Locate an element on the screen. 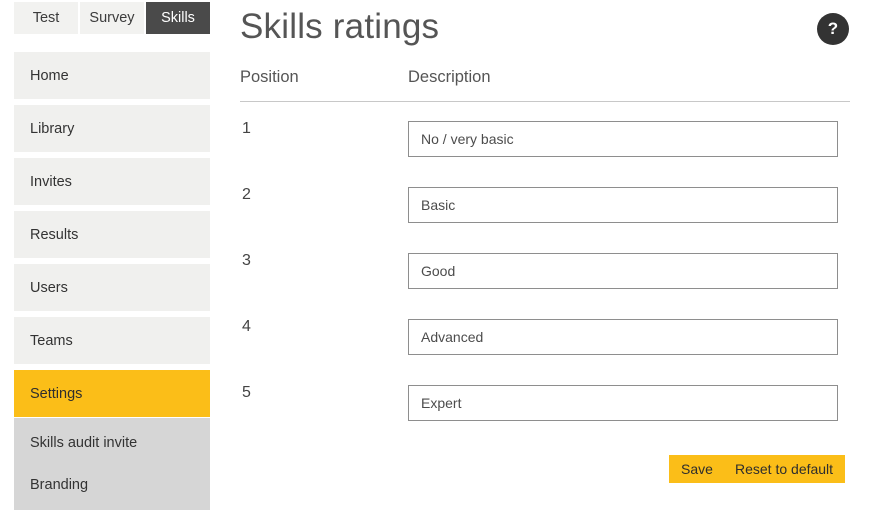  table-header: Position Description is located at coordinates (545, 85).